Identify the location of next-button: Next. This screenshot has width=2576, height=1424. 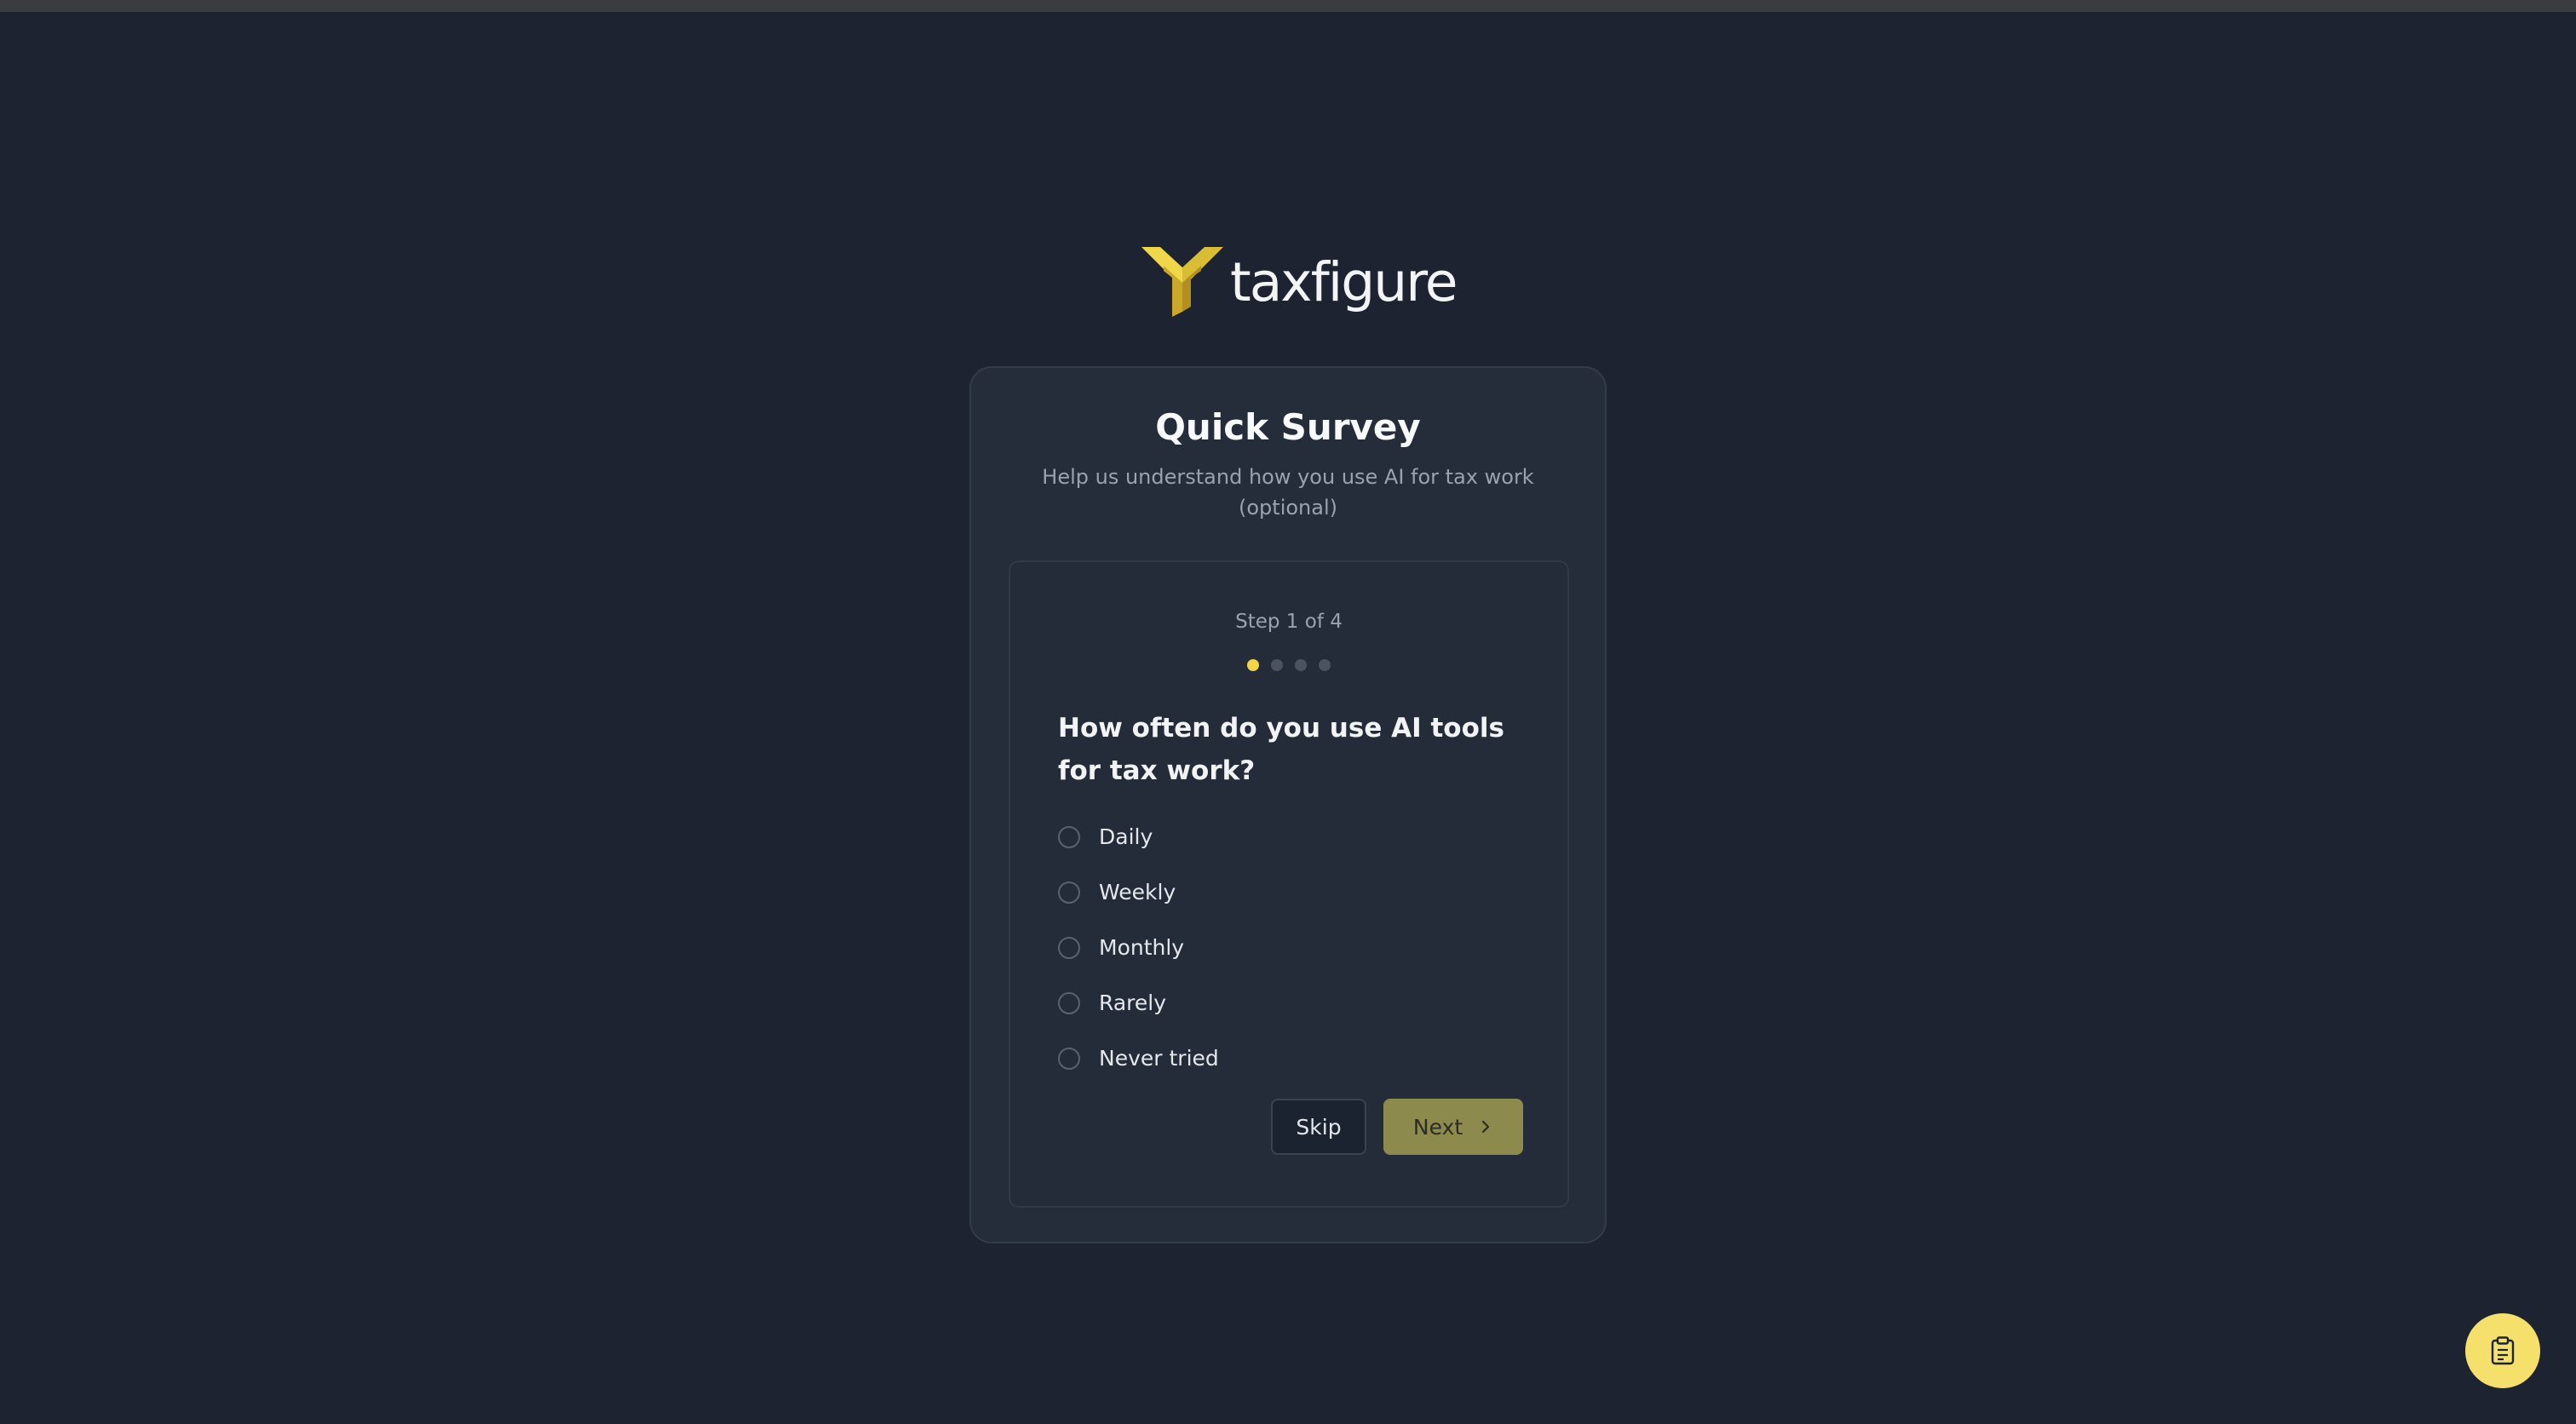
(1453, 1127).